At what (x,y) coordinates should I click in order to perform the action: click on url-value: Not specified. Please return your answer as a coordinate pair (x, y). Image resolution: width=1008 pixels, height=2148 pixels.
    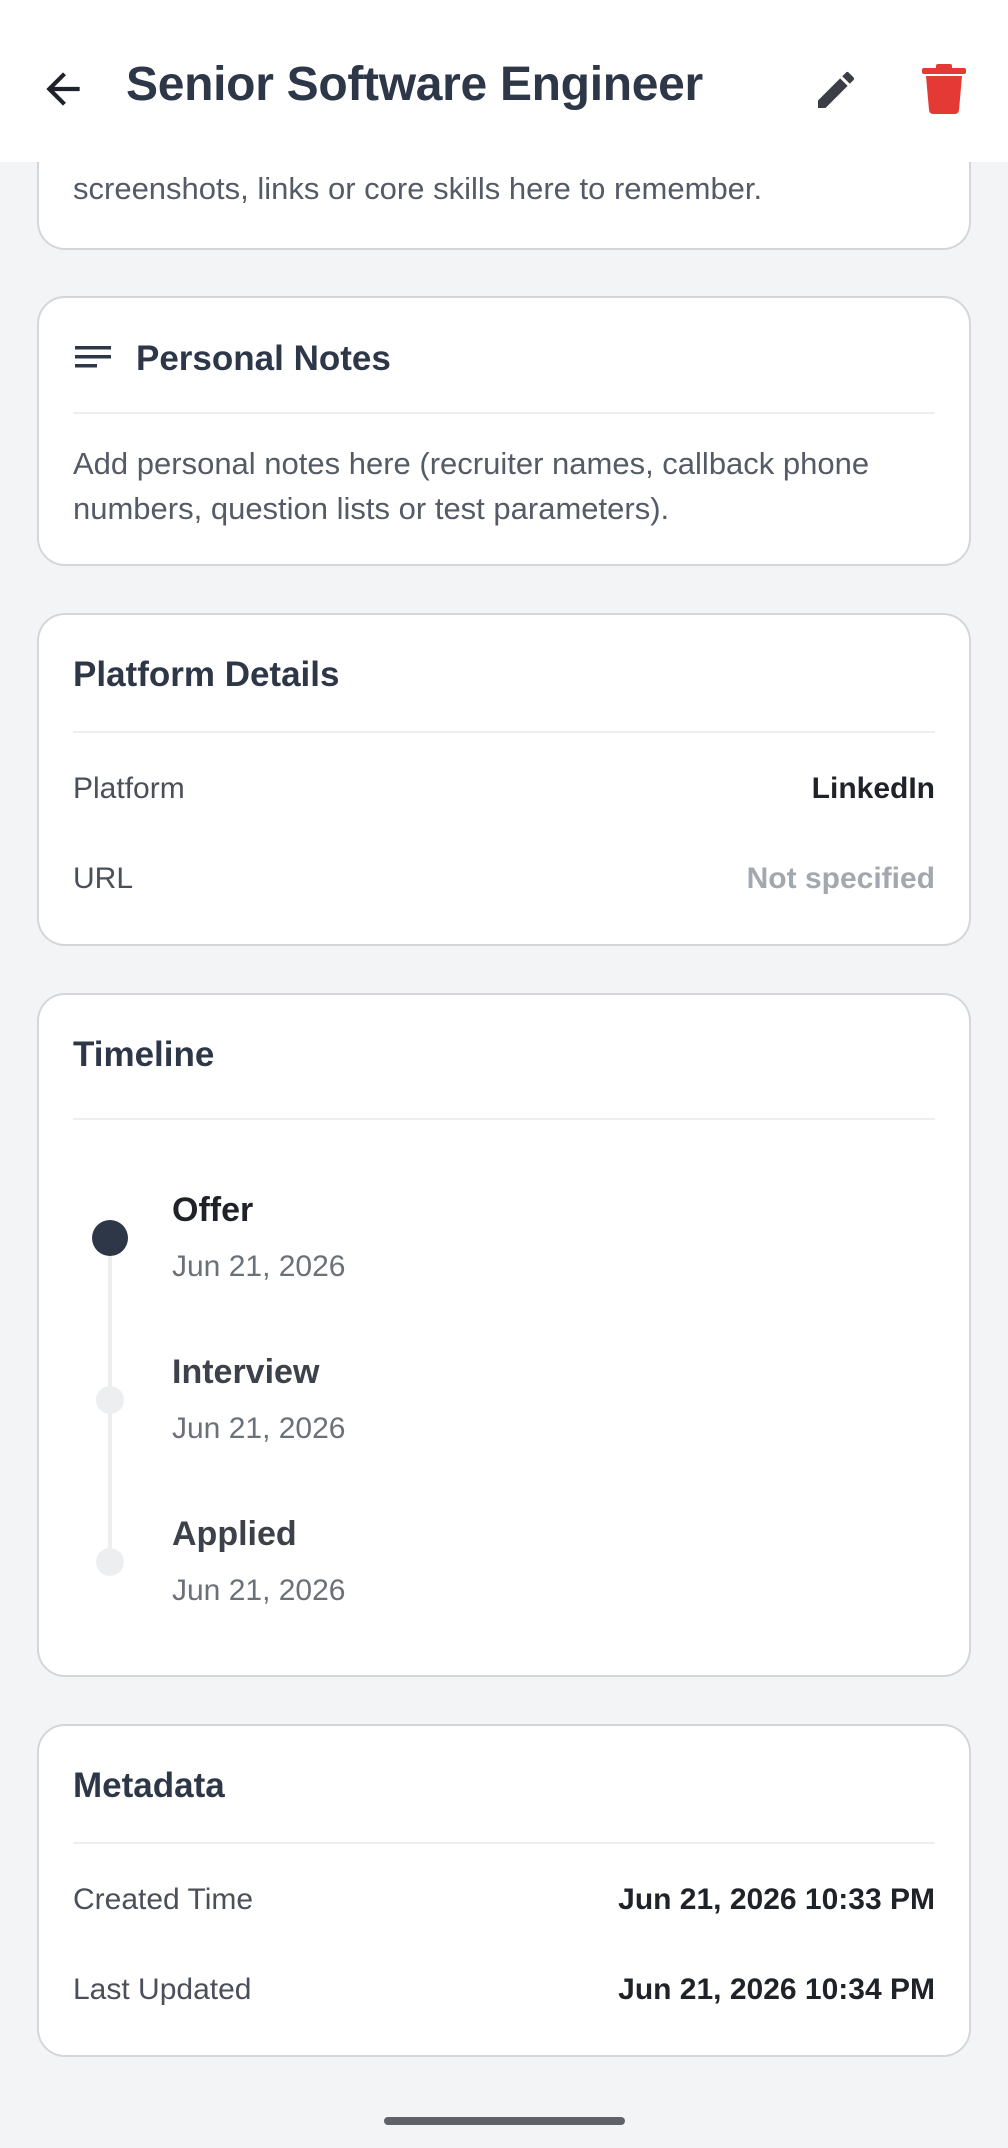
    Looking at the image, I should click on (841, 879).